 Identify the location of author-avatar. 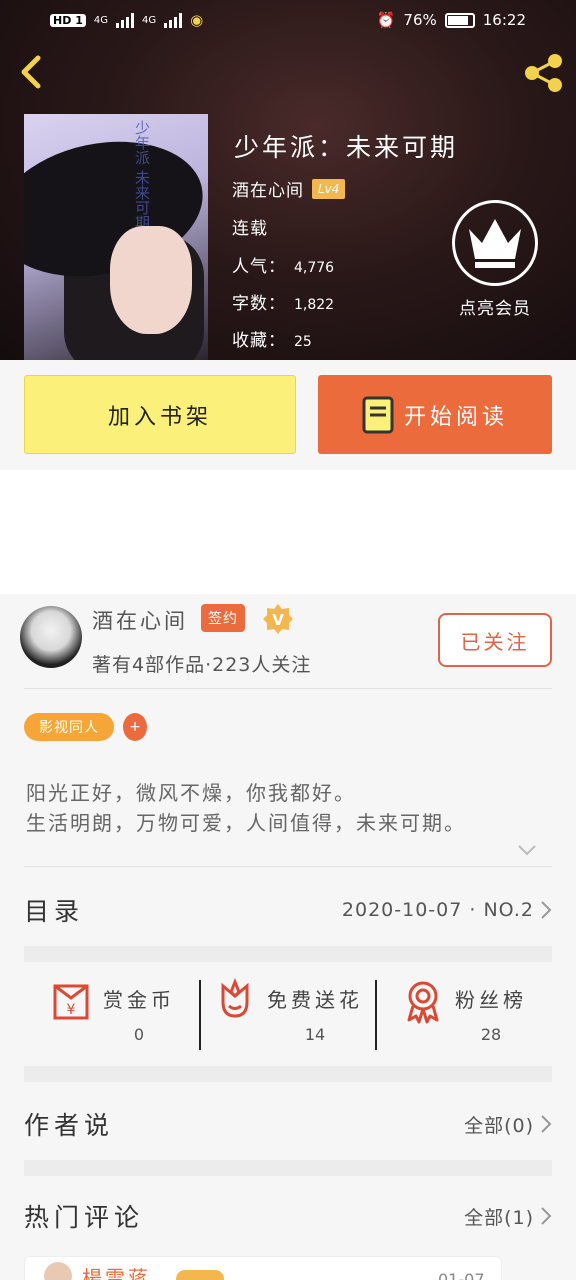
(51, 637).